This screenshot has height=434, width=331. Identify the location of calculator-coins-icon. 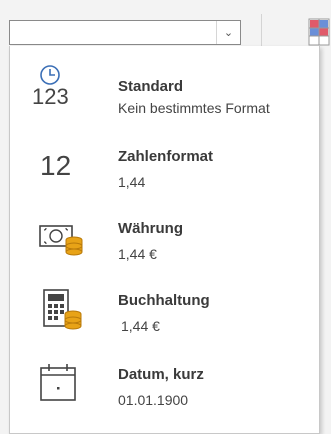
(62, 309).